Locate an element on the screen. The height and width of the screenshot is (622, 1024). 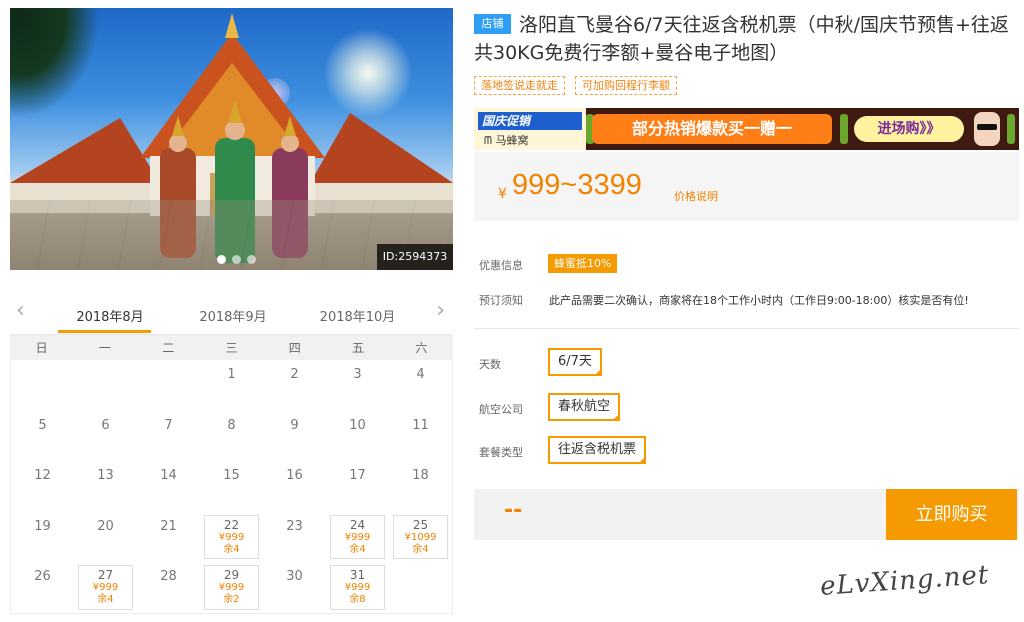
day-number: 26 is located at coordinates (42, 576).